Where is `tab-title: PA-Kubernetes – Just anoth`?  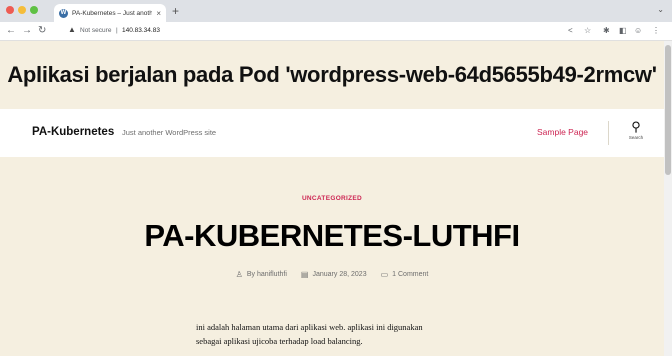 tab-title: PA-Kubernetes – Just anoth is located at coordinates (112, 13).